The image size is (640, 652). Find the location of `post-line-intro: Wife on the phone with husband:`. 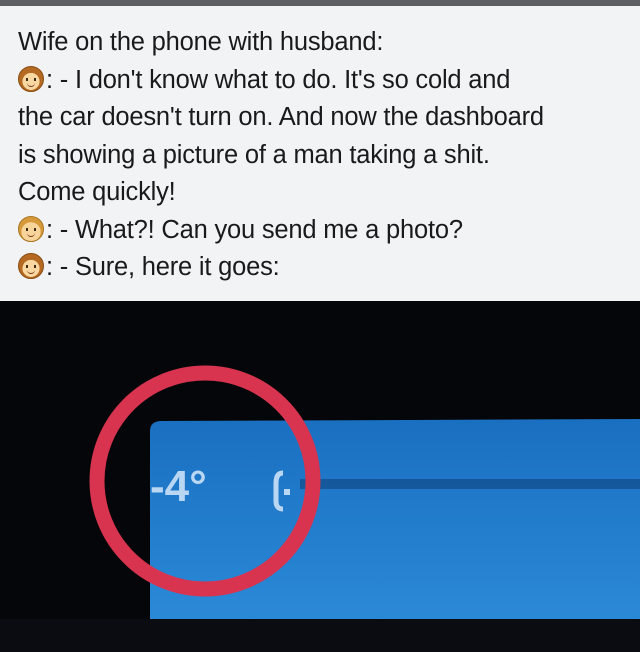

post-line-intro: Wife on the phone with husband: is located at coordinates (324, 43).